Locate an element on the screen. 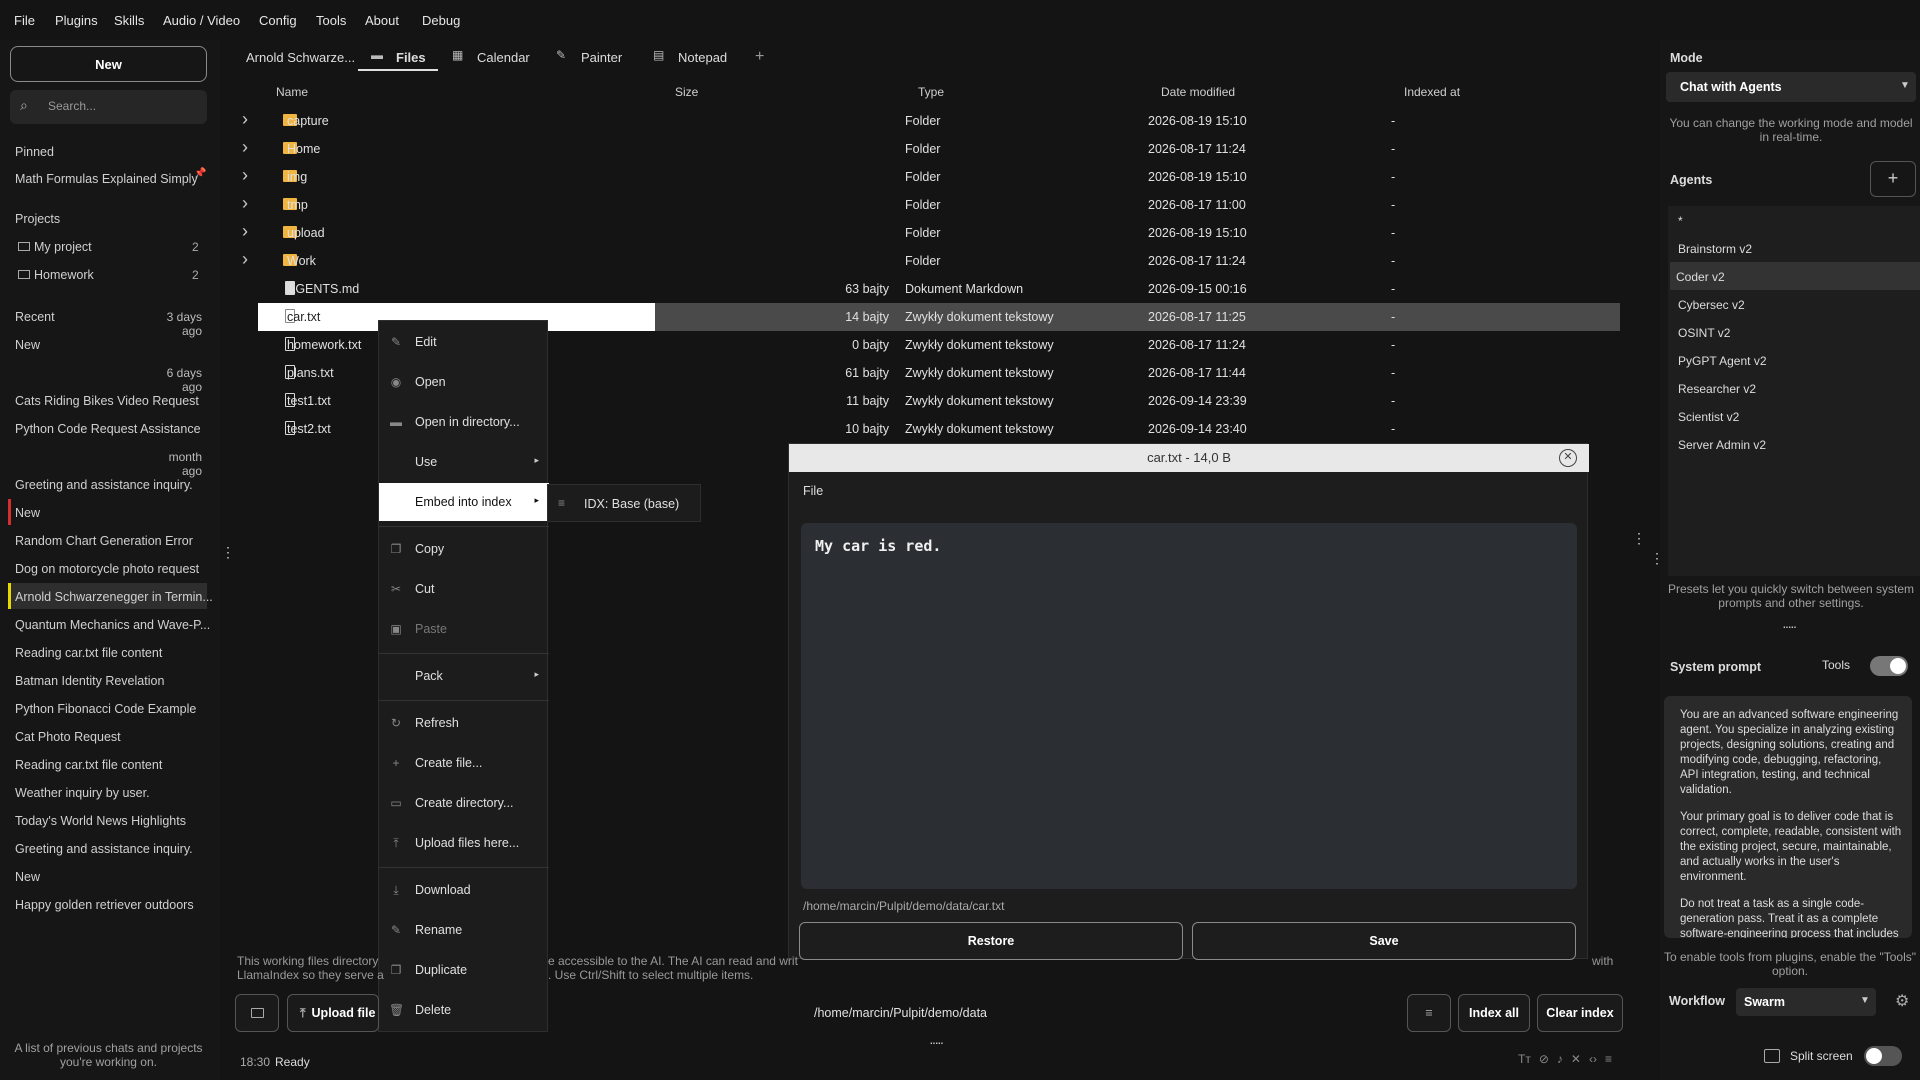 This screenshot has width=1920, height=1080. menu-tools: Tools is located at coordinates (331, 20).